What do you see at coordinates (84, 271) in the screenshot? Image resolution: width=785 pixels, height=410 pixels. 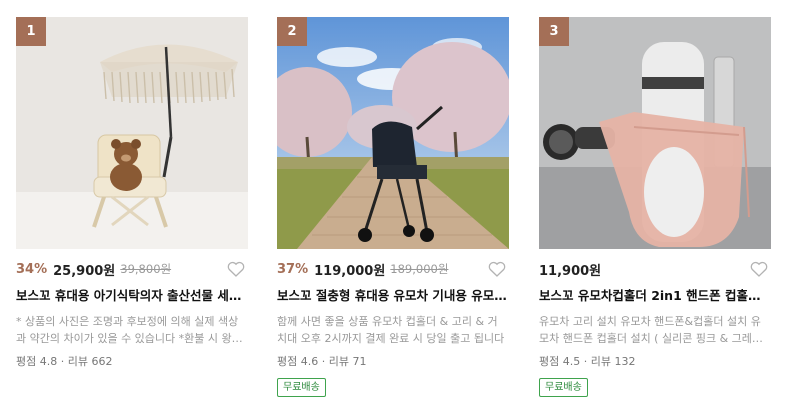 I see `sale-price: 25,900원` at bounding box center [84, 271].